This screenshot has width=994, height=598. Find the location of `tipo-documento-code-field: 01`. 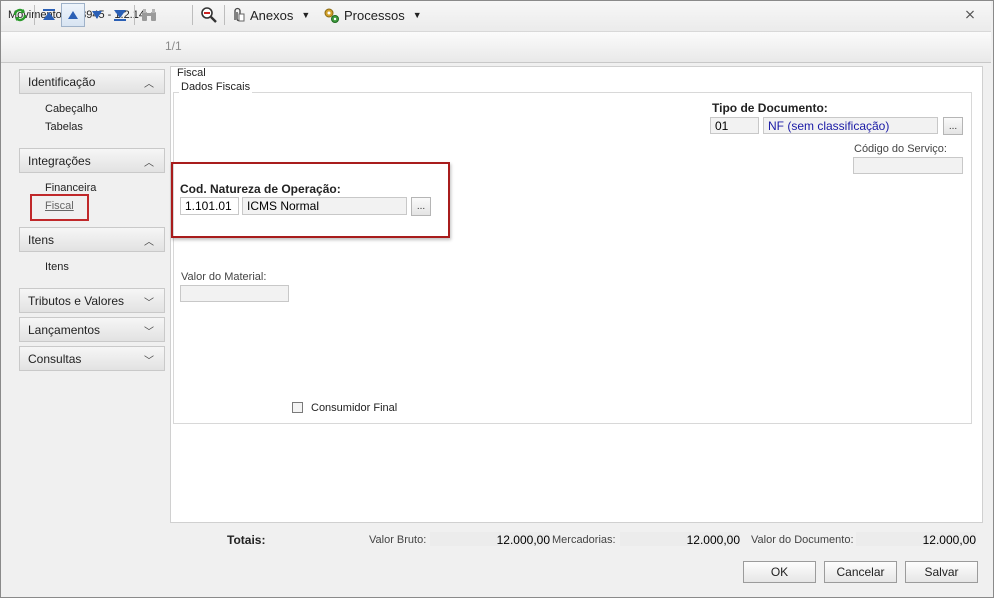

tipo-documento-code-field: 01 is located at coordinates (734, 125).